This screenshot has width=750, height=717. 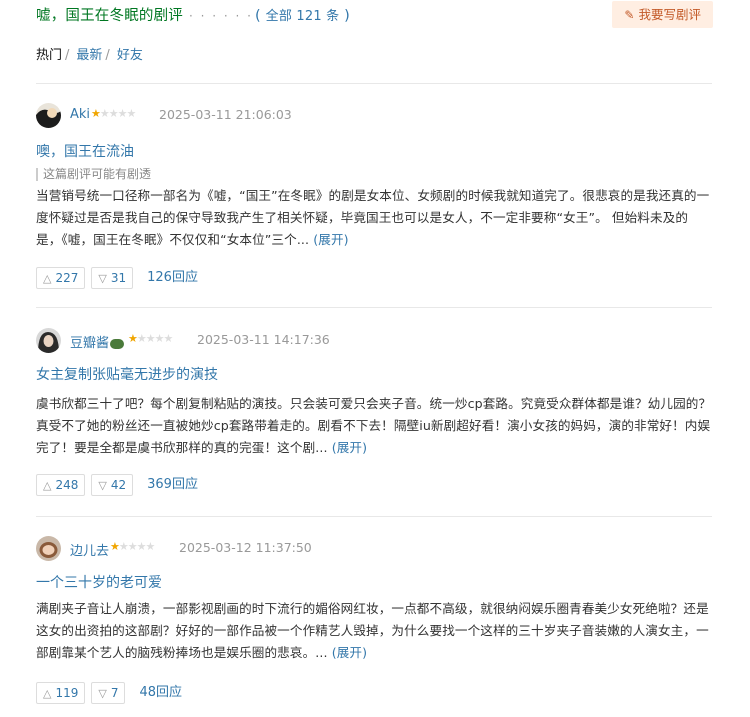 What do you see at coordinates (85, 151) in the screenshot?
I see `review-title: 噢，国王在流油` at bounding box center [85, 151].